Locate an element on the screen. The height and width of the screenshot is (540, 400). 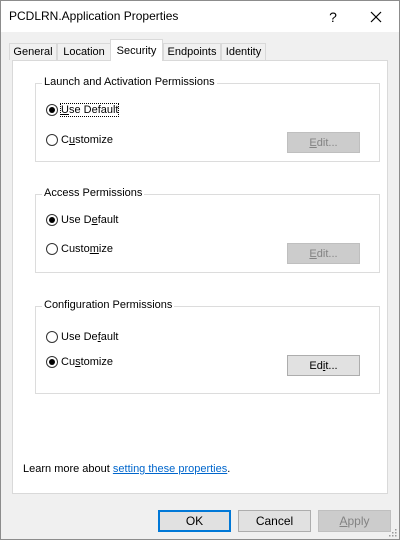
tab-endpoints: Endpoints is located at coordinates (192, 51).